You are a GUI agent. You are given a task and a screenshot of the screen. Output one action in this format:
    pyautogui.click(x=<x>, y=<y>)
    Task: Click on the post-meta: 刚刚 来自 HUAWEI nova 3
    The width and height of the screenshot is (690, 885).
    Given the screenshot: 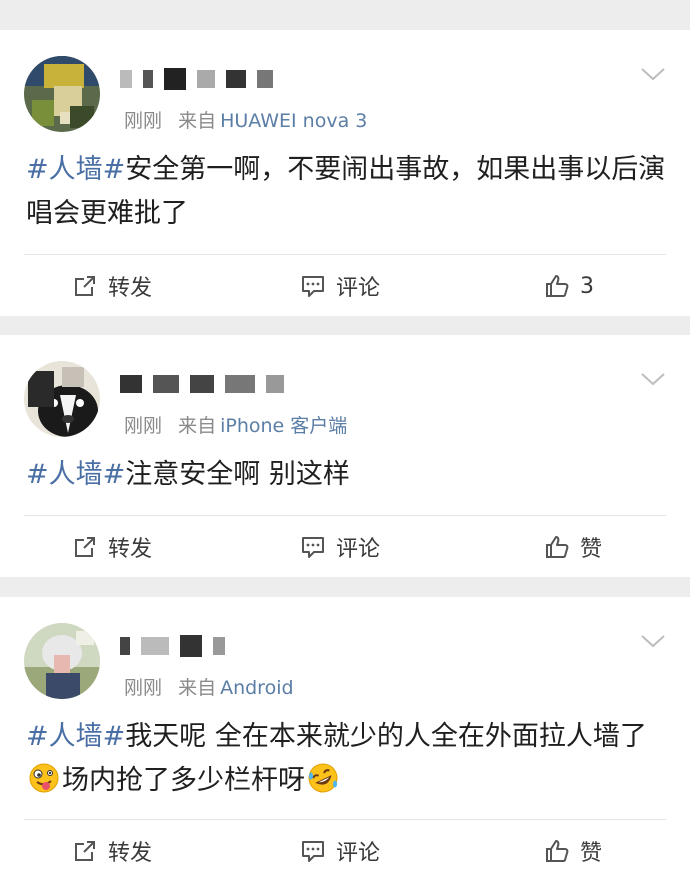 What is the action you would take?
    pyautogui.click(x=245, y=119)
    